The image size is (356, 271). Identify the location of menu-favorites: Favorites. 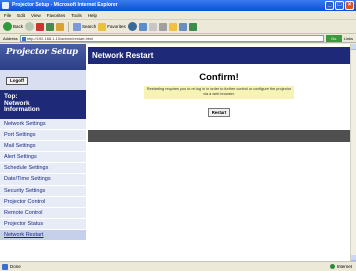
(56, 15).